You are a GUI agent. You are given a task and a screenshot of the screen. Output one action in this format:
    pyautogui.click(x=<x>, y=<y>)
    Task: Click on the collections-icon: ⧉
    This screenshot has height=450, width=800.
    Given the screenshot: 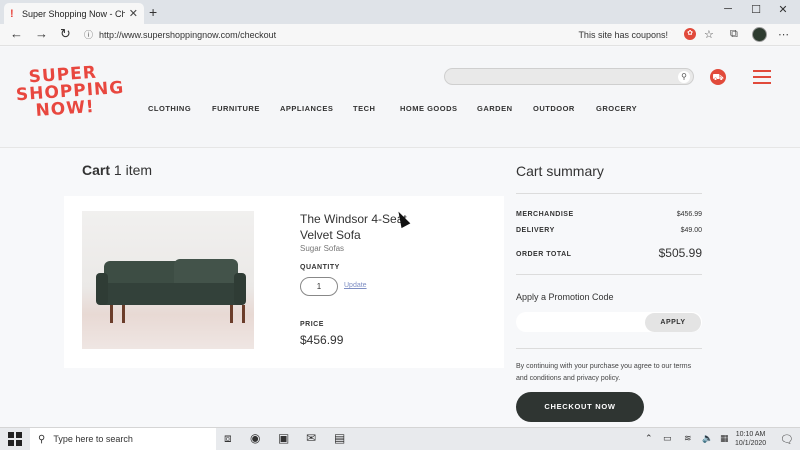 What is the action you would take?
    pyautogui.click(x=734, y=34)
    